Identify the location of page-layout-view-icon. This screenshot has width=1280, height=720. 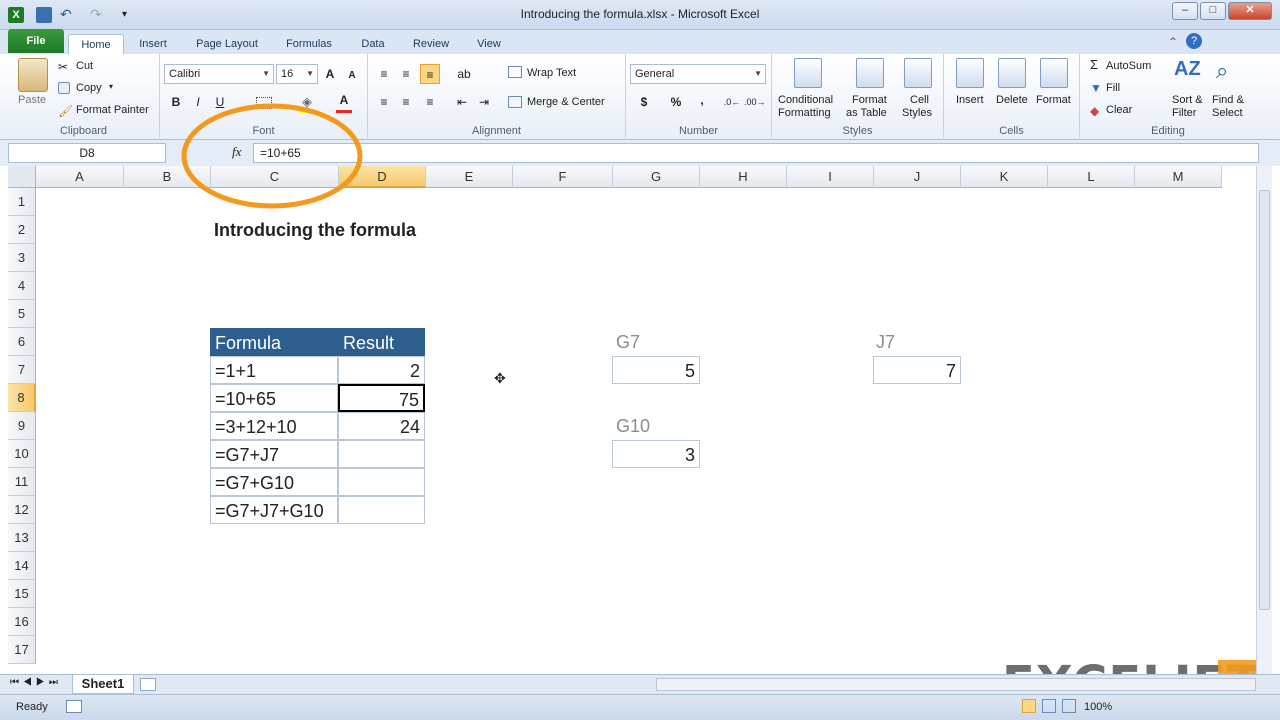
(1049, 706).